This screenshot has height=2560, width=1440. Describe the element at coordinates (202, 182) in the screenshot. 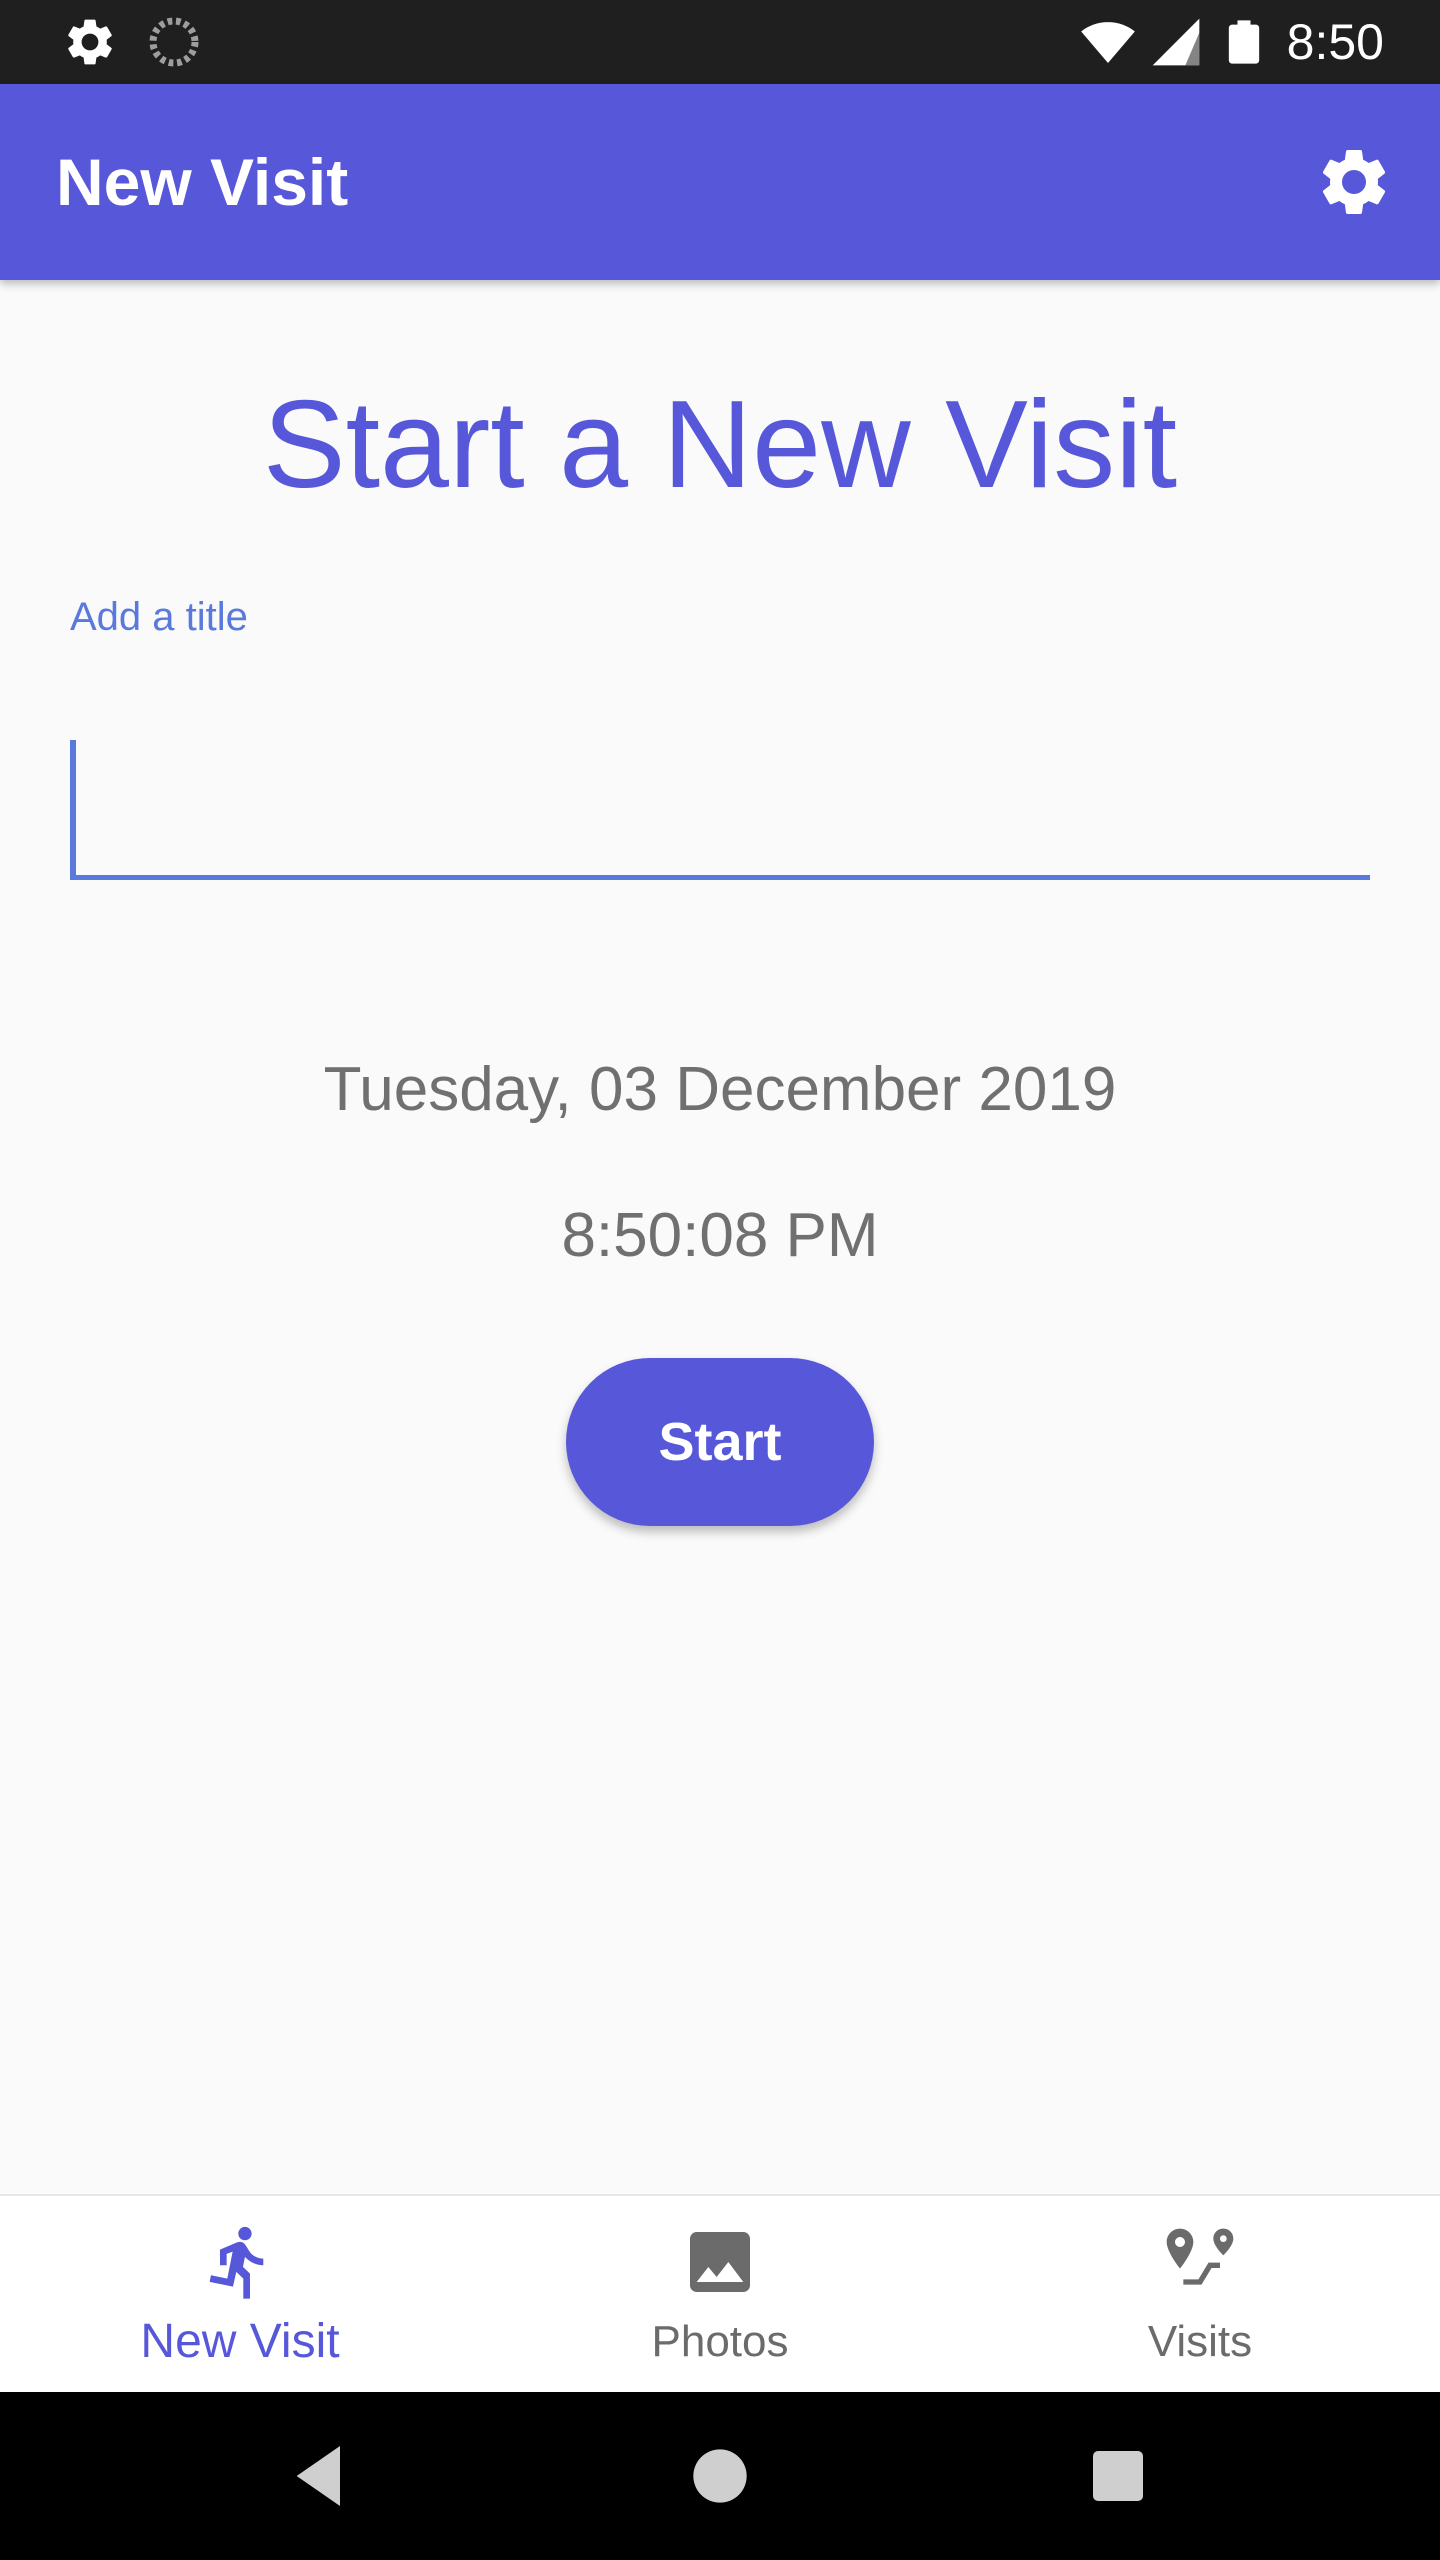

I see `app-title: New Visit` at that location.